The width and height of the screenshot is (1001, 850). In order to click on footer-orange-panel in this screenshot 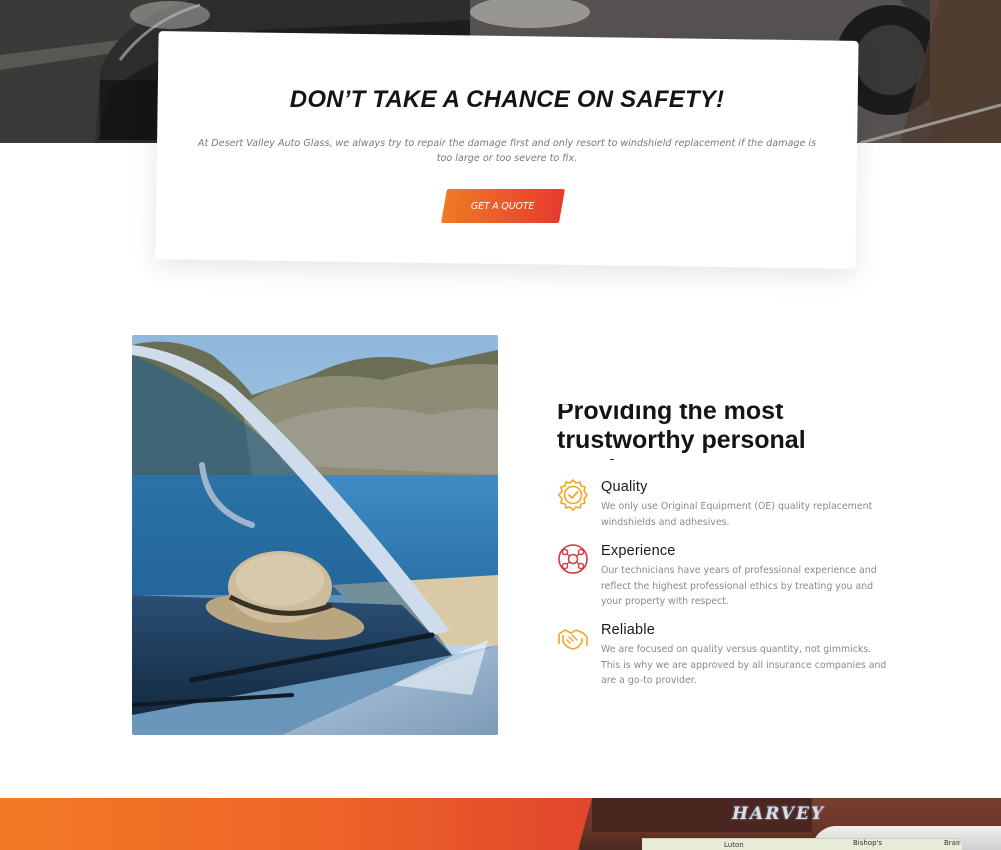, I will do `click(296, 824)`.